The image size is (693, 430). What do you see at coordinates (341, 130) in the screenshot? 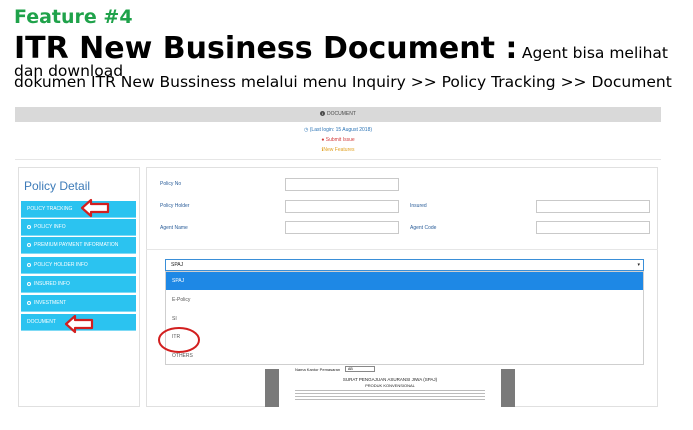
I see `last-login-text: (Last login: 15 August 2018)` at bounding box center [341, 130].